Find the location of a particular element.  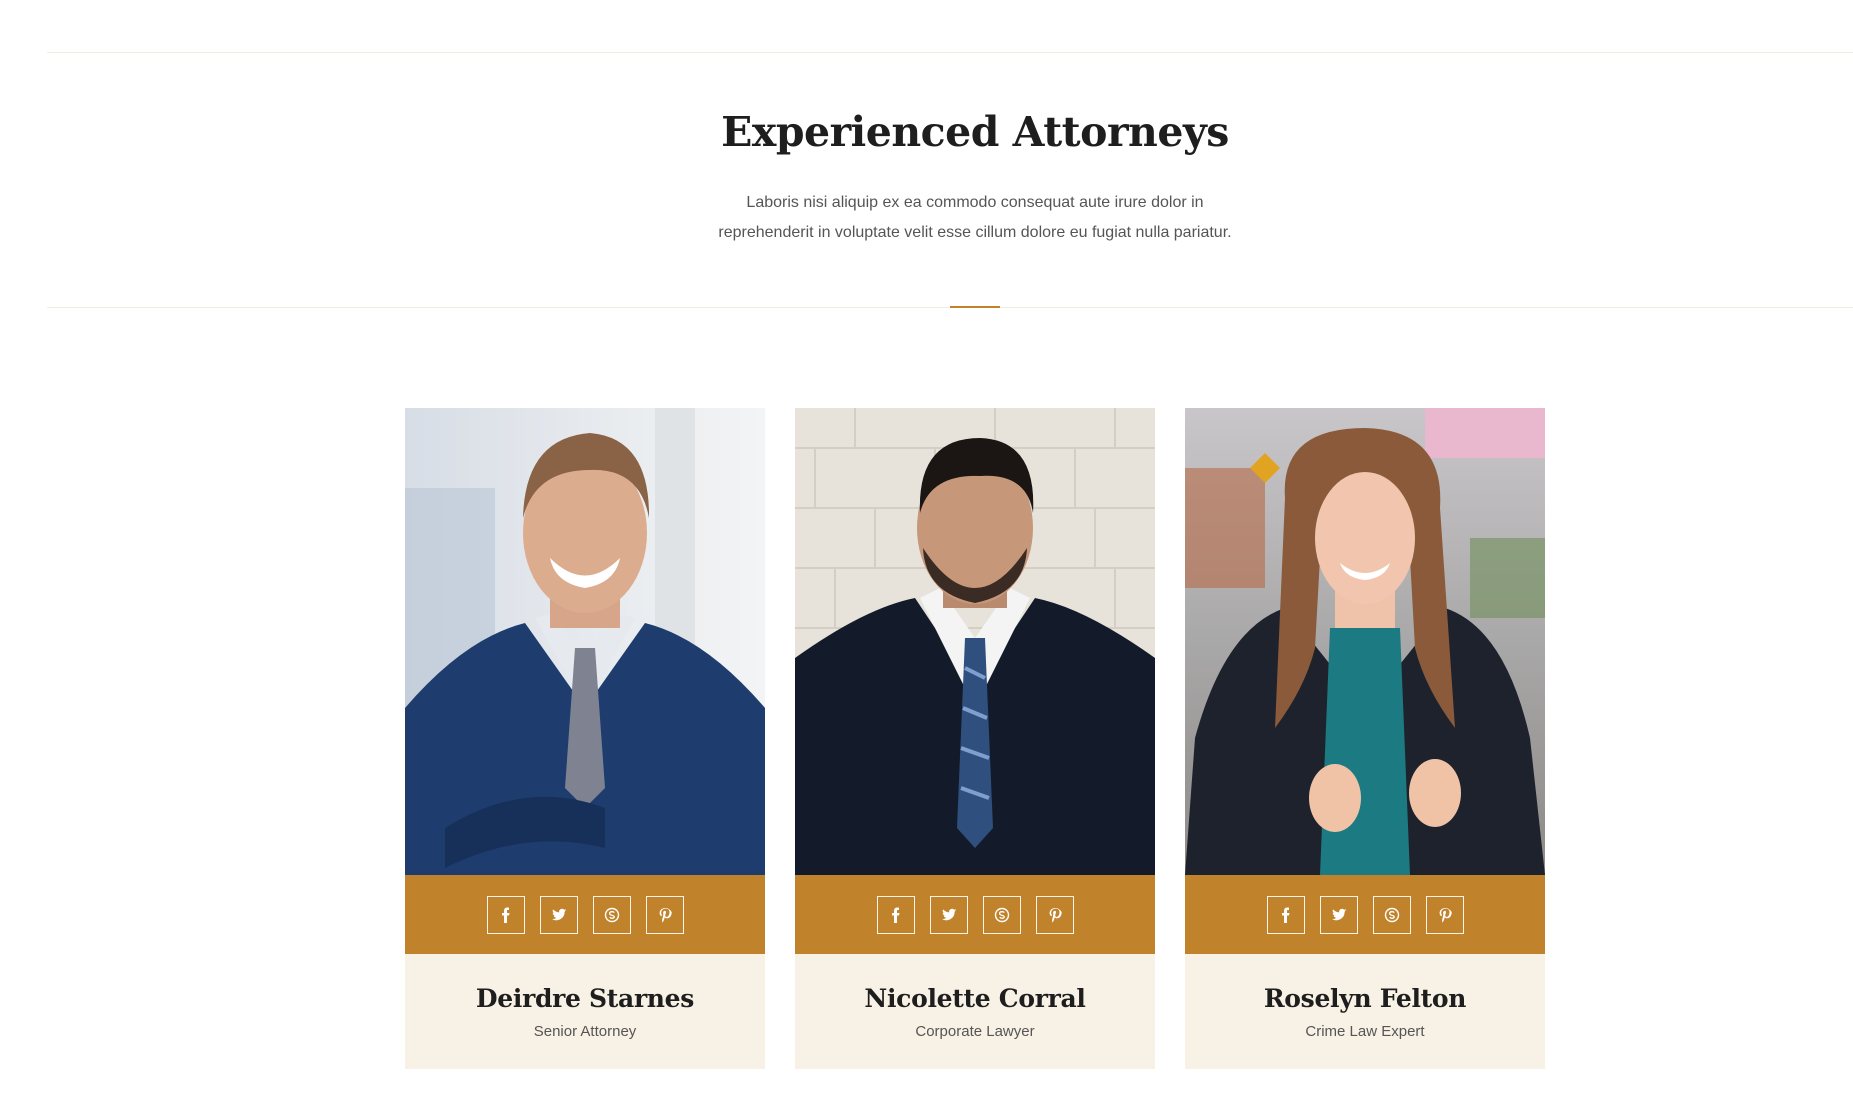

section-title: Experienced Attorneys is located at coordinates (975, 132).